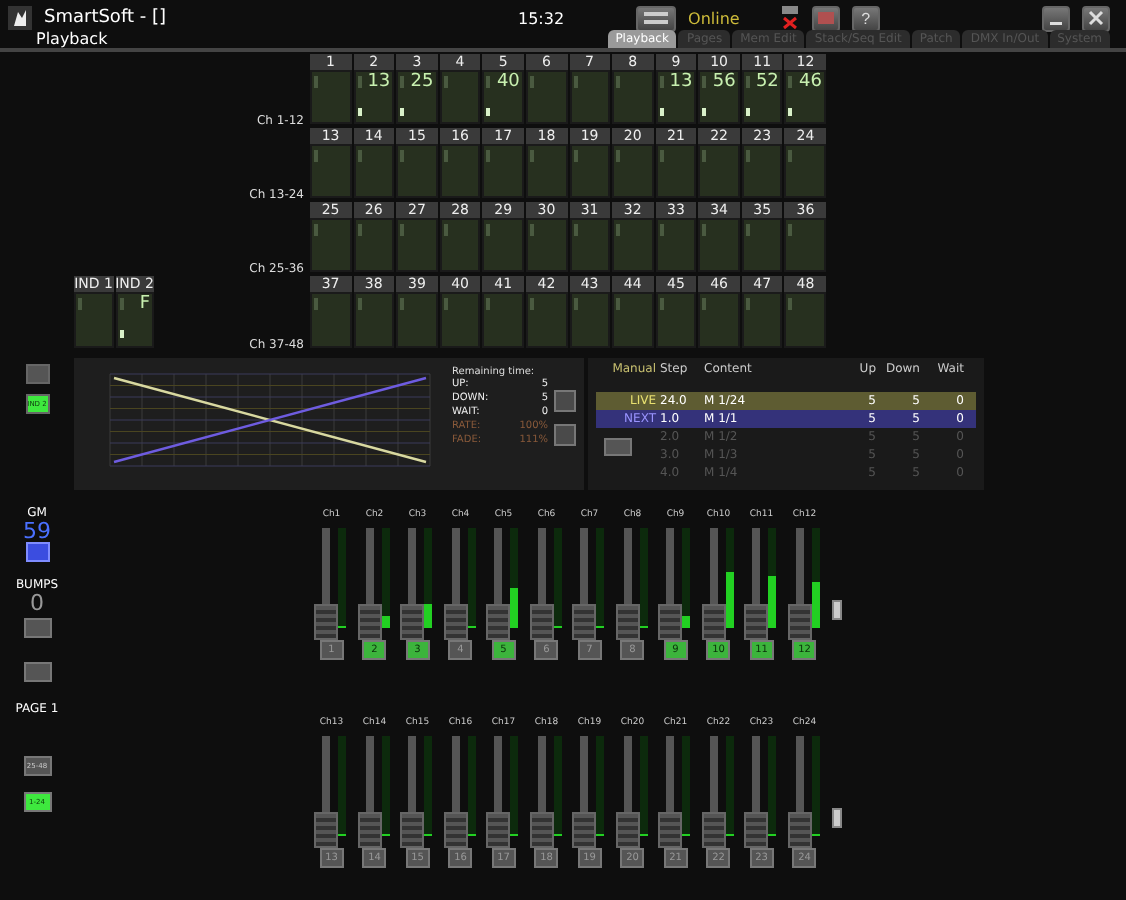 Image resolution: width=1126 pixels, height=900 pixels. I want to click on bumps-value: 0, so click(37, 603).